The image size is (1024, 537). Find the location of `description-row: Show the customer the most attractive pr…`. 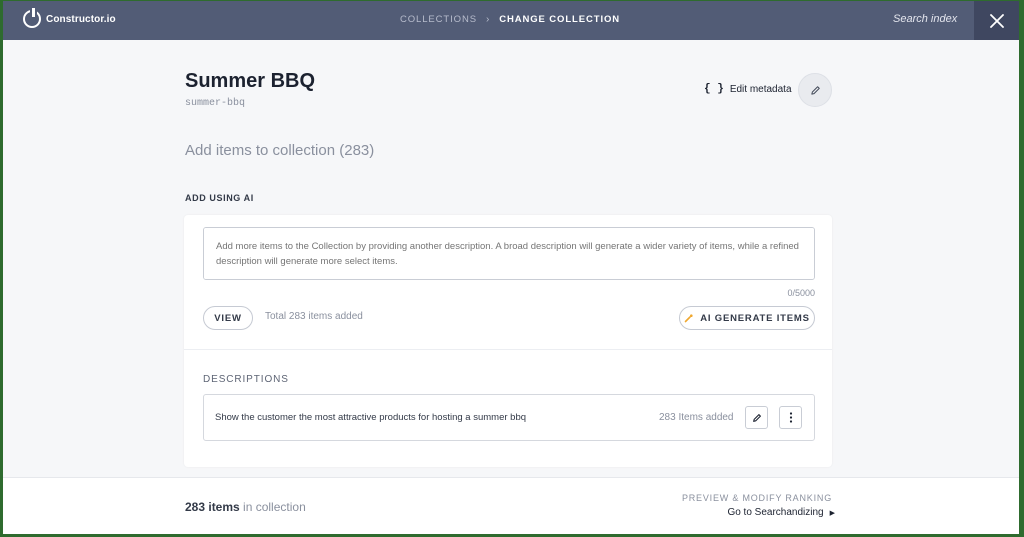

description-row: Show the customer the most attractive pr… is located at coordinates (509, 417).